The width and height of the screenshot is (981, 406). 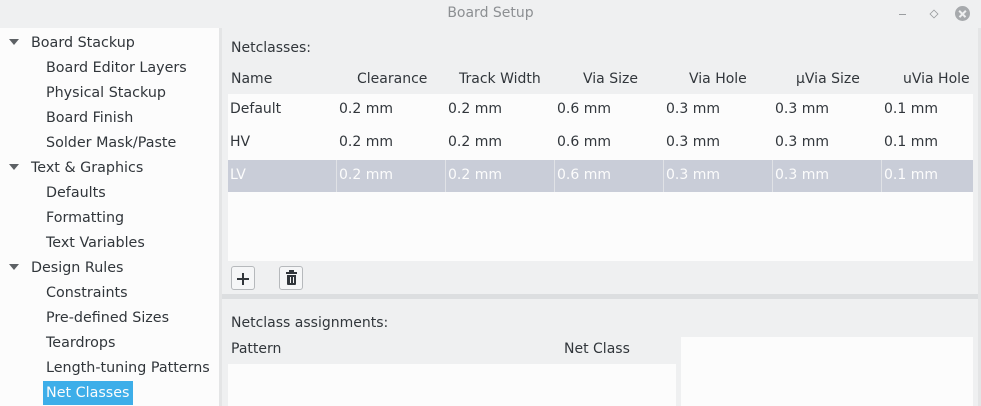 I want to click on tree-item-net-classes: Net Classes, so click(x=88, y=393).